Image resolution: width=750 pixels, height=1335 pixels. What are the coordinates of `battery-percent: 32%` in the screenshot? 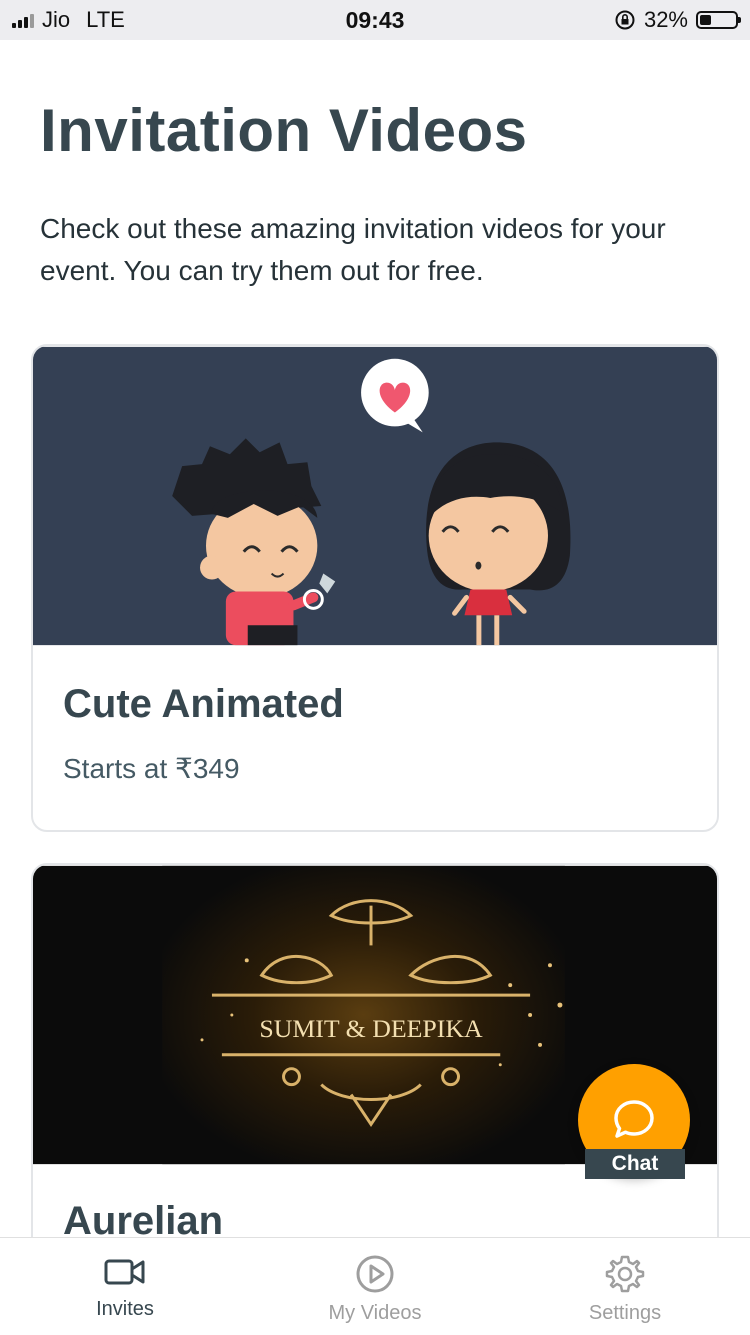 It's located at (665, 19).